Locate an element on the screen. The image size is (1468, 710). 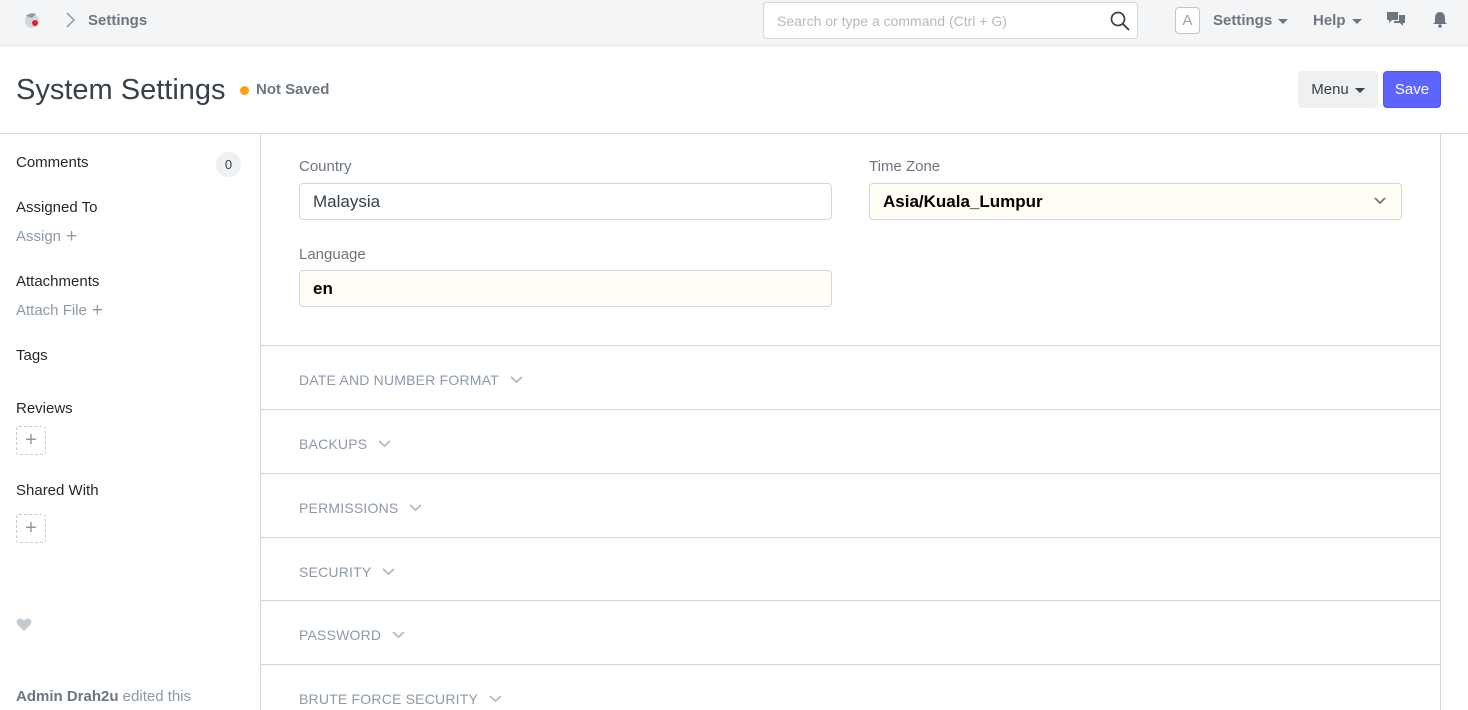
section-title: PASSWORD is located at coordinates (340, 635).